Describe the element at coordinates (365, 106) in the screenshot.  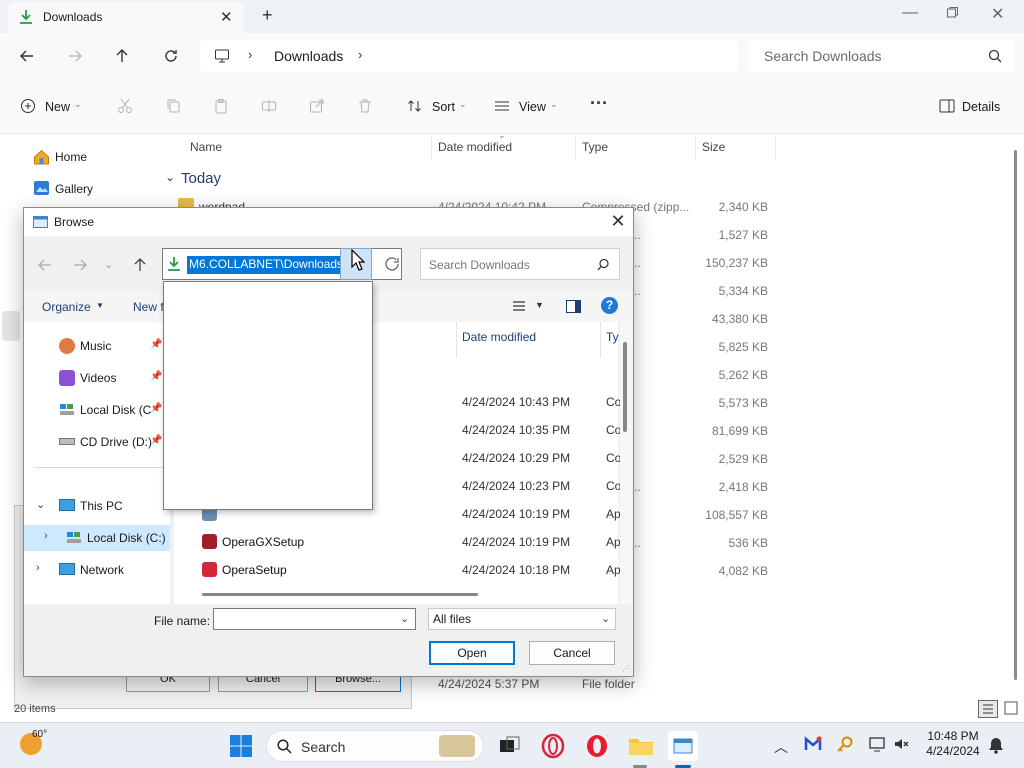
I see `delete-icon` at that location.